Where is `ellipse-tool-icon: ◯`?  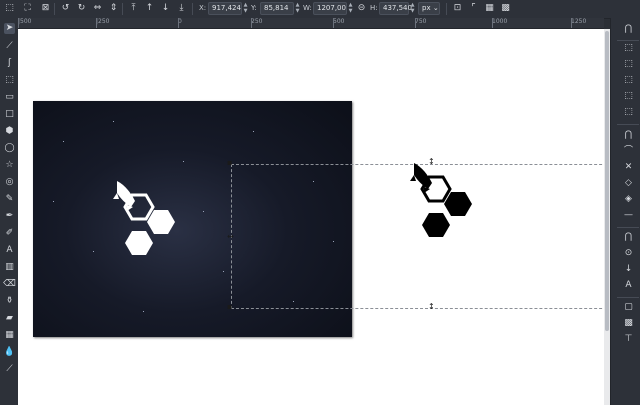 ellipse-tool-icon: ◯ is located at coordinates (9, 148).